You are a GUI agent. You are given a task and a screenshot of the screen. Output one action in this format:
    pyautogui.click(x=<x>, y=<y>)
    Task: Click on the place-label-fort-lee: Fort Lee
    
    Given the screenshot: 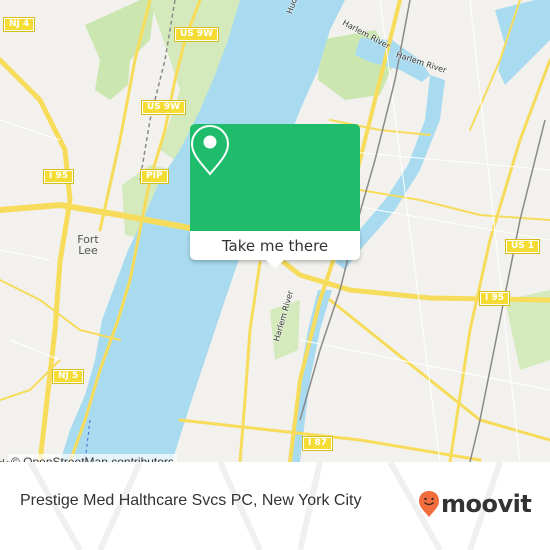 What is the action you would take?
    pyautogui.click(x=88, y=245)
    